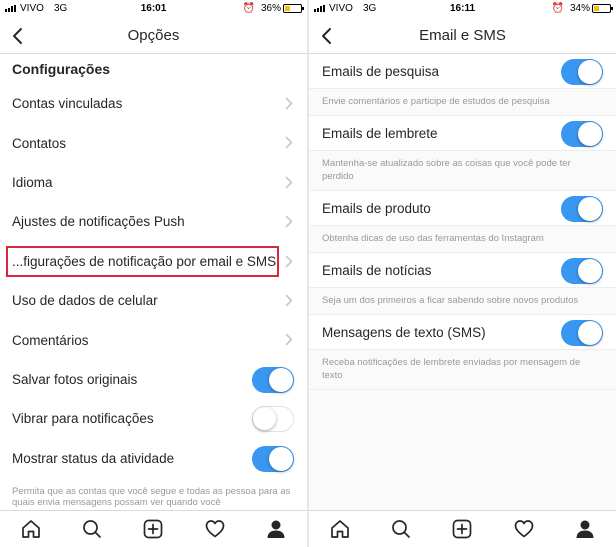  What do you see at coordinates (153, 9) in the screenshot?
I see `status-bar: VIVO 3G 16:01 ⏰ 36%` at bounding box center [153, 9].